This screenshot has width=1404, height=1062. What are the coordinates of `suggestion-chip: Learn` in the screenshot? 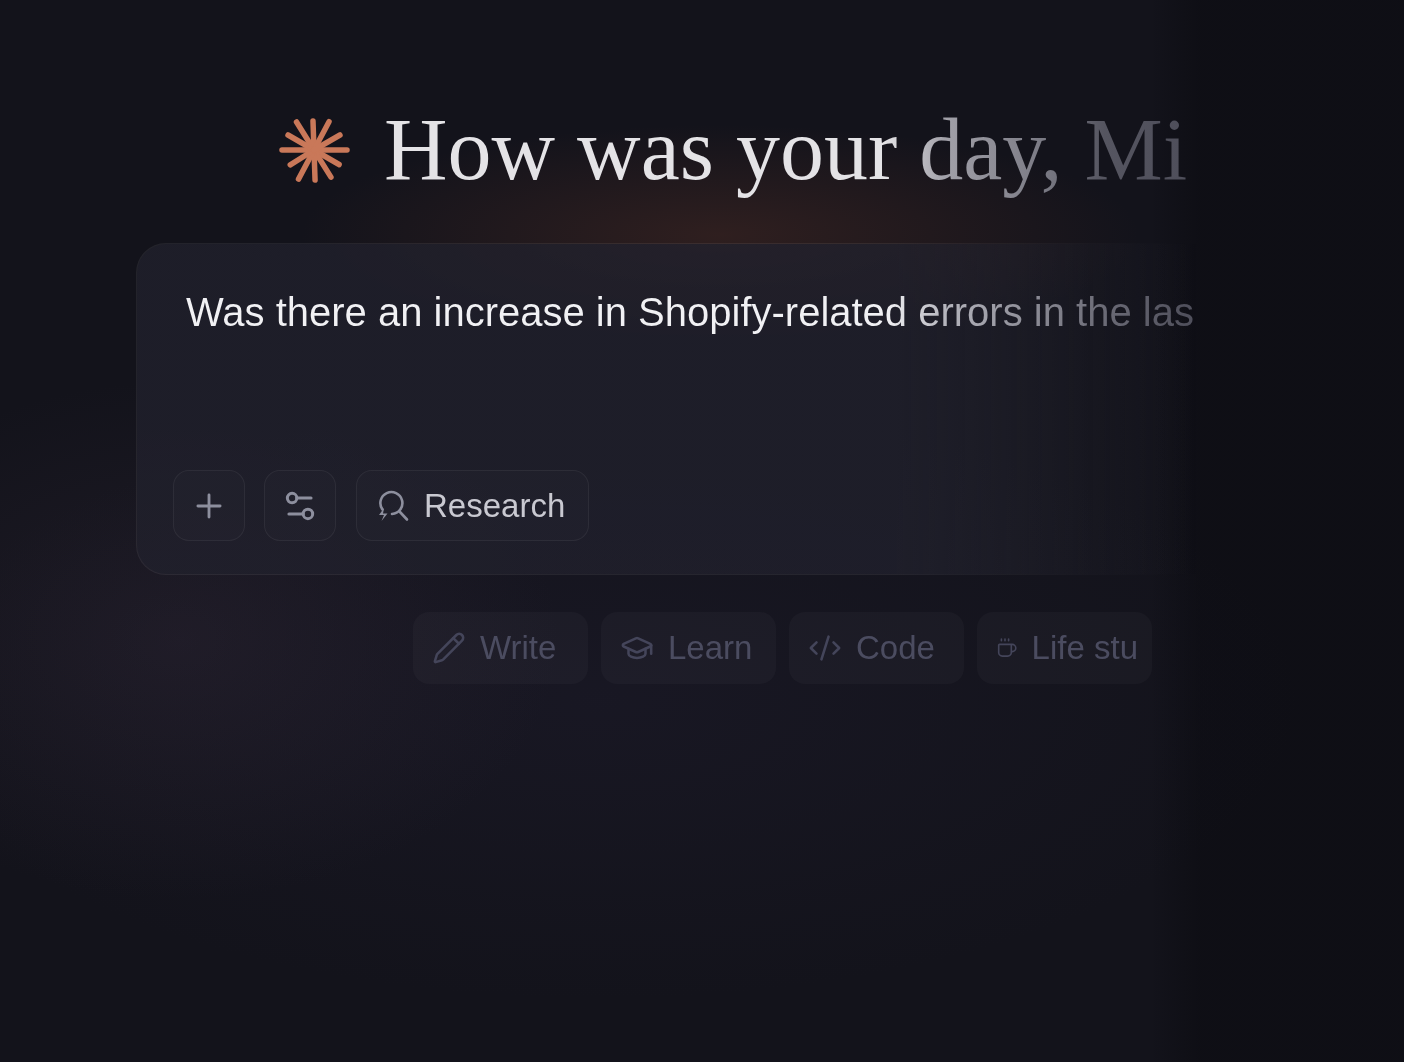 It's located at (688, 648).